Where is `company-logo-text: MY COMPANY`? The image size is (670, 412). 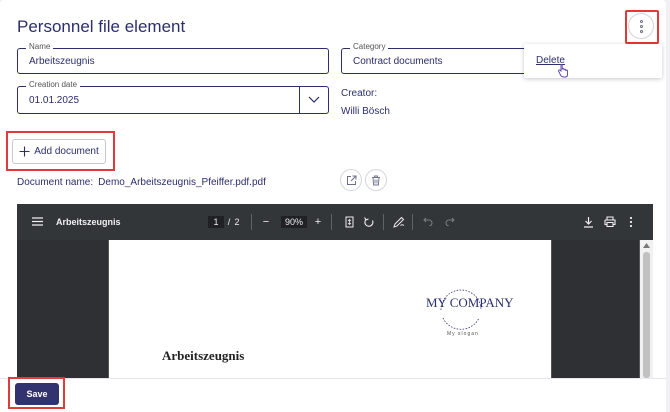
company-logo-text: MY COMPANY is located at coordinates (470, 302).